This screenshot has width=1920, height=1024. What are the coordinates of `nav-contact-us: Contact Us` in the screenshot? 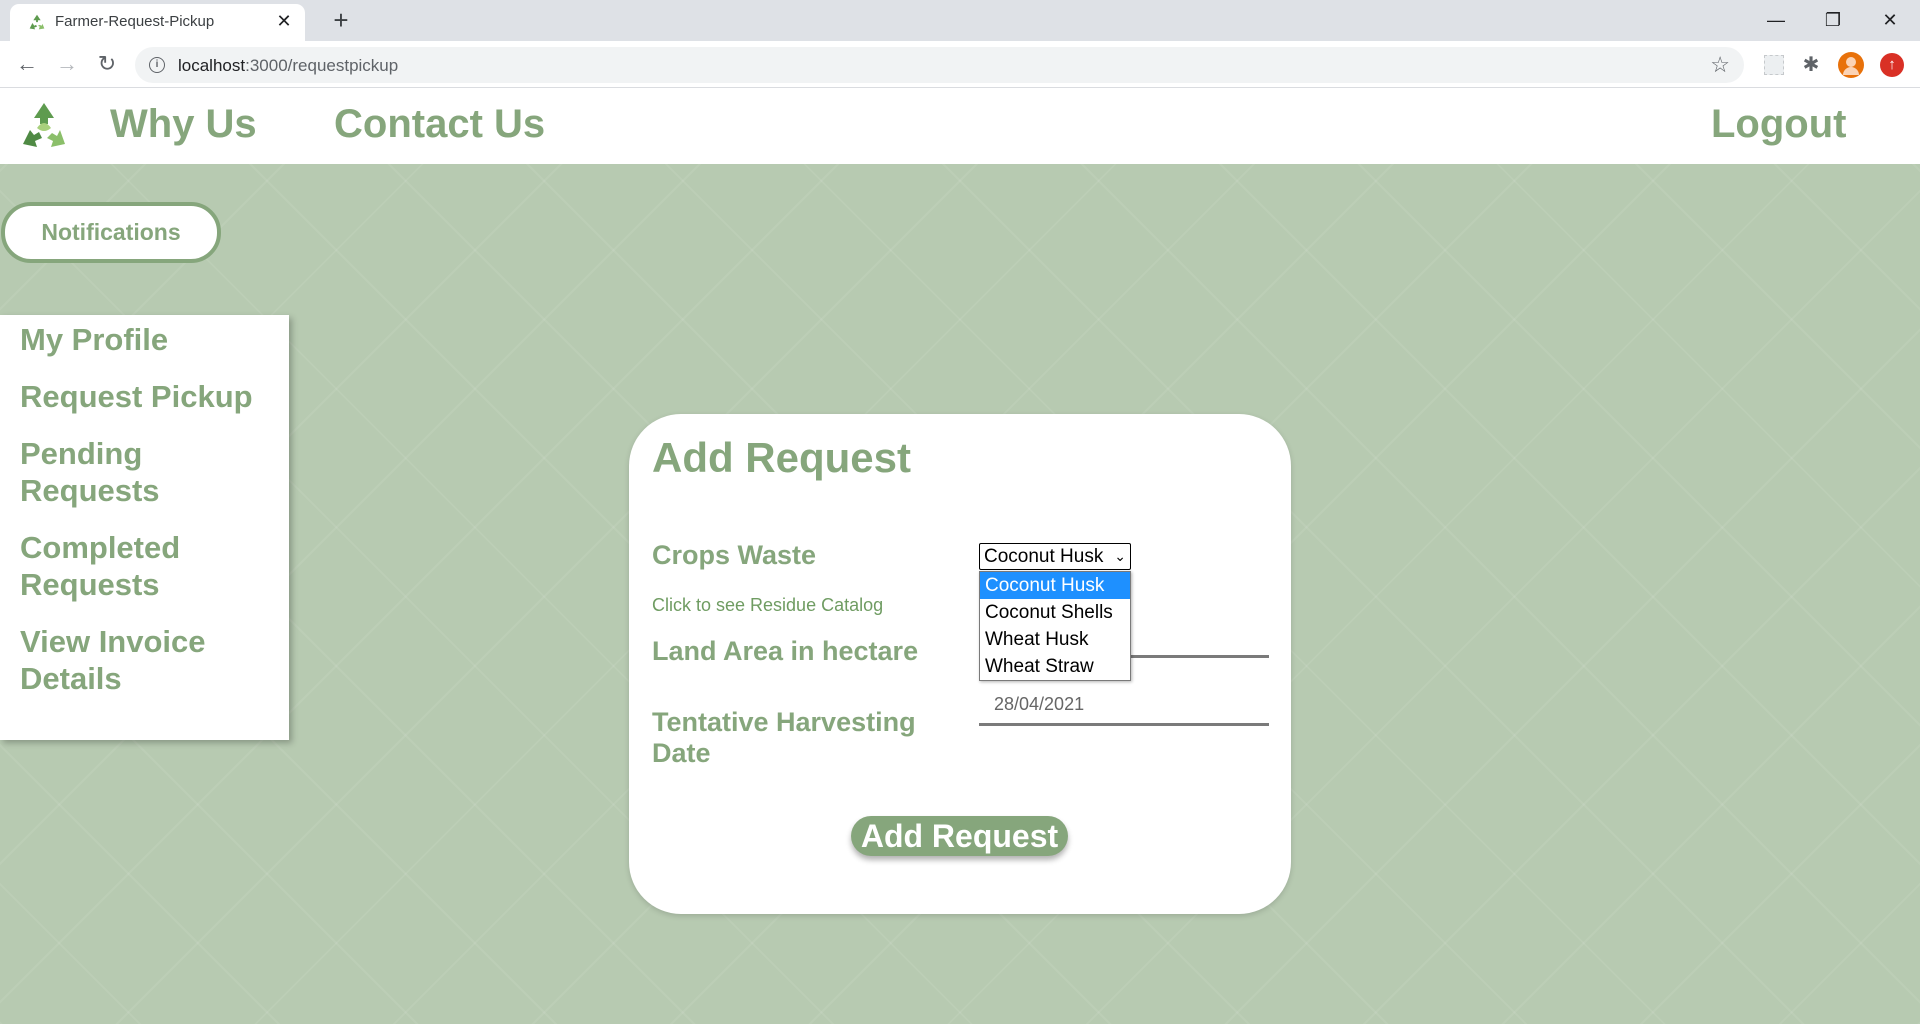 It's located at (439, 124).